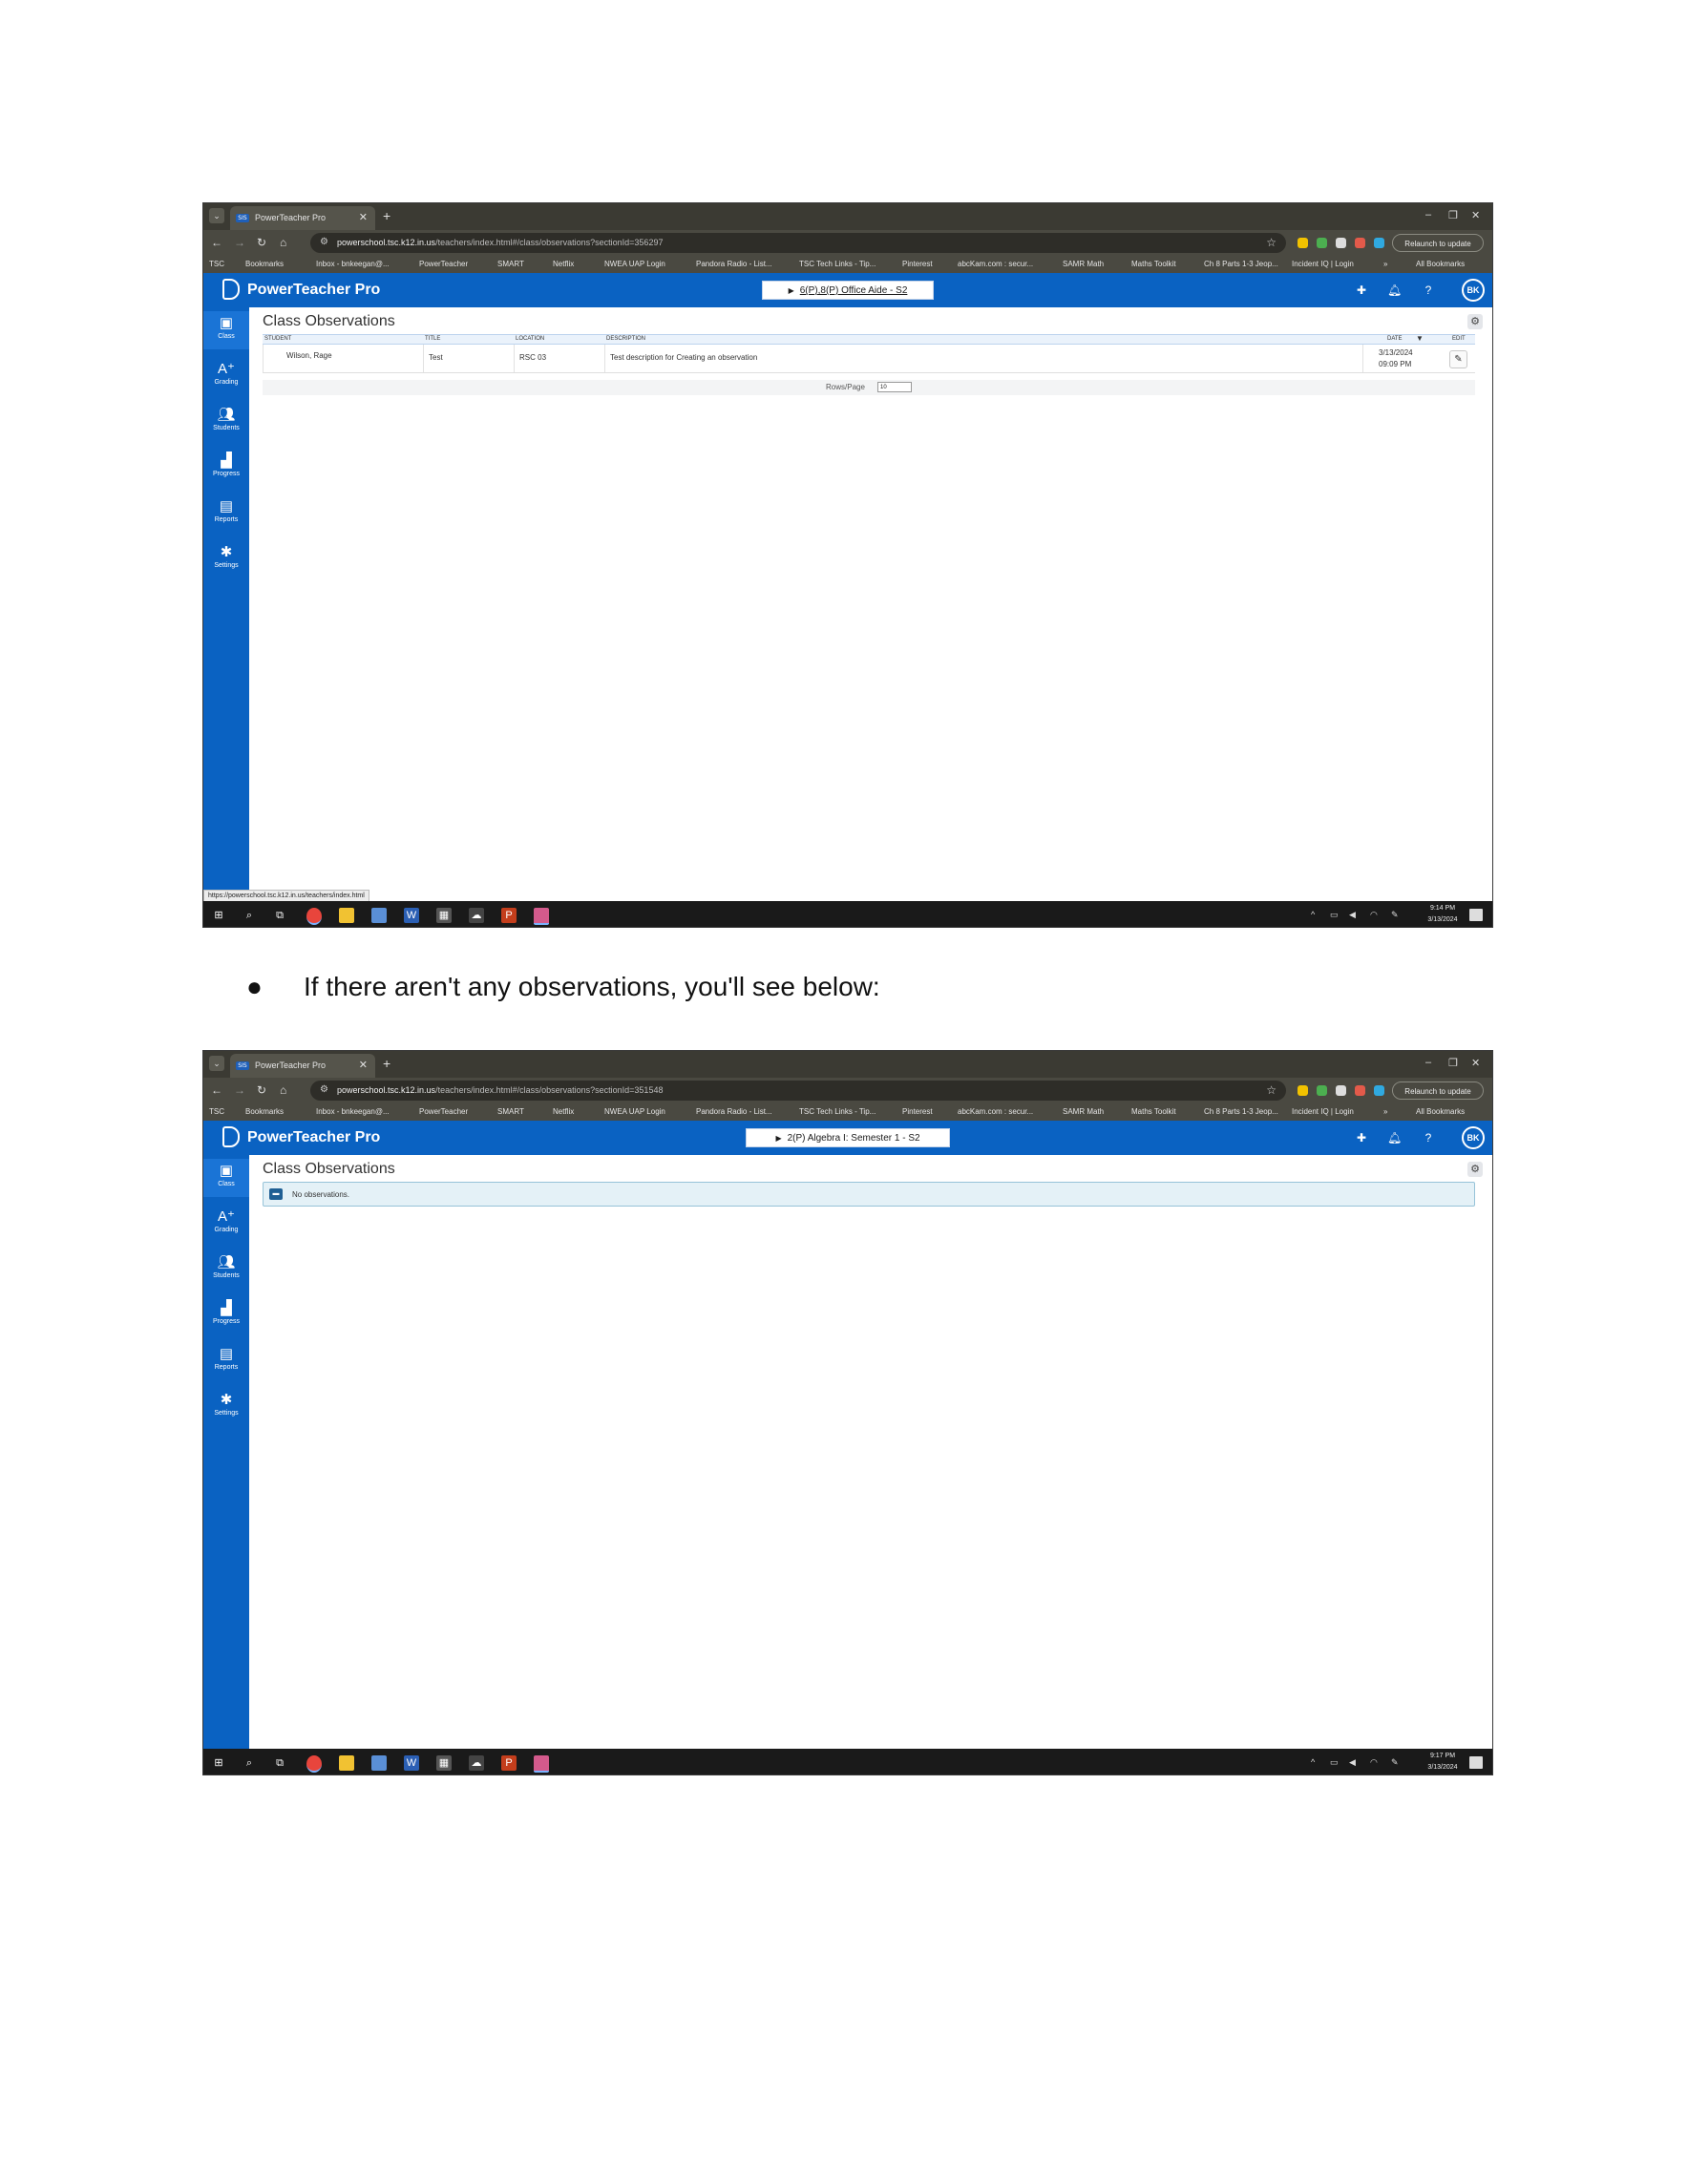 Image resolution: width=1688 pixels, height=2184 pixels. I want to click on powerpoint-icon: P, so click(509, 1763).